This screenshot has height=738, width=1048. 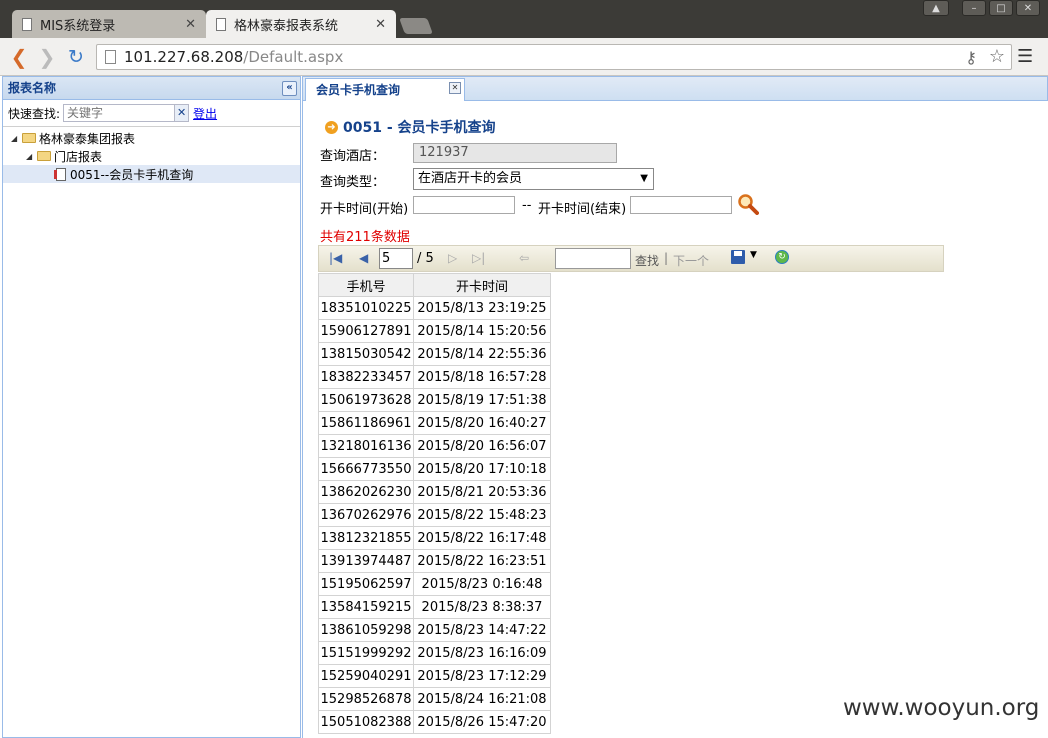 I want to click on window-close-button: ✕, so click(x=1028, y=8).